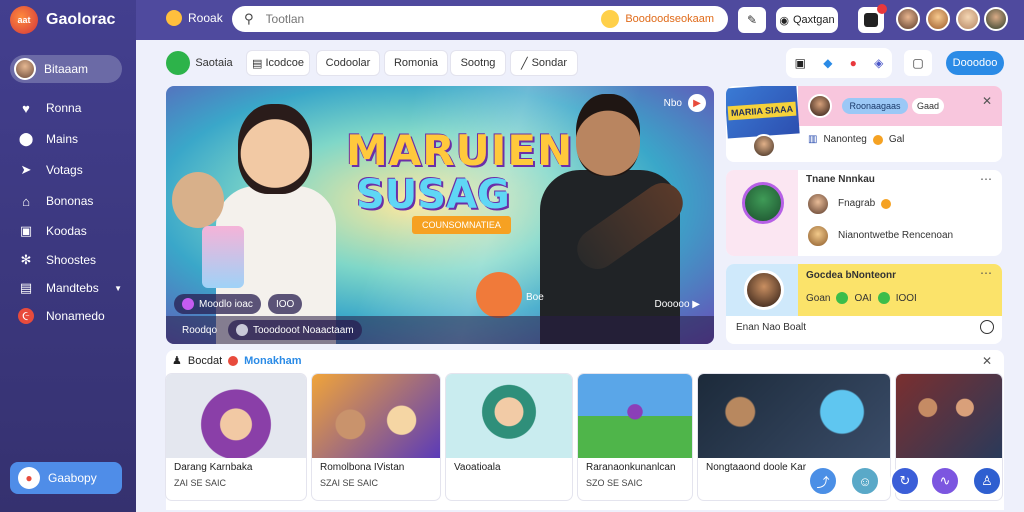 Image resolution: width=1024 pixels, height=512 pixels. Describe the element at coordinates (509, 437) in the screenshot. I see `video-tile: Vaoatioala` at that location.